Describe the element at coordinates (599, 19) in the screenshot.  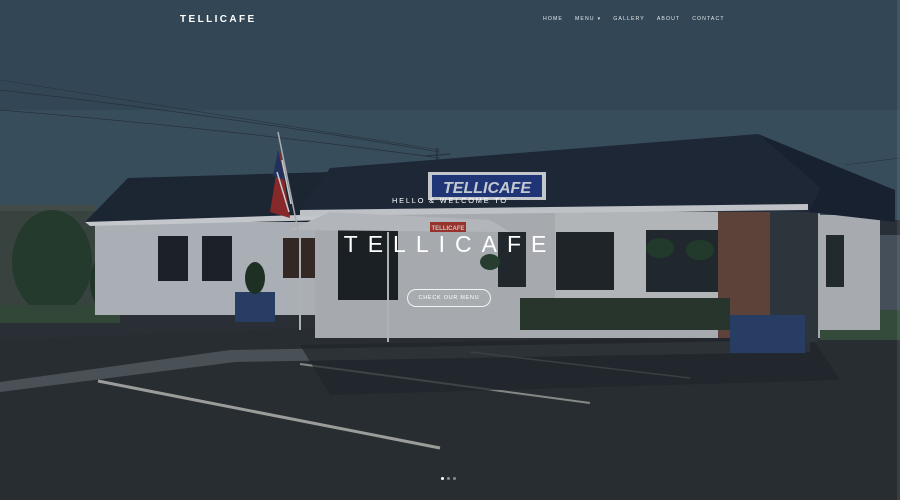
I see `chevron-down-icon: ▾` at that location.